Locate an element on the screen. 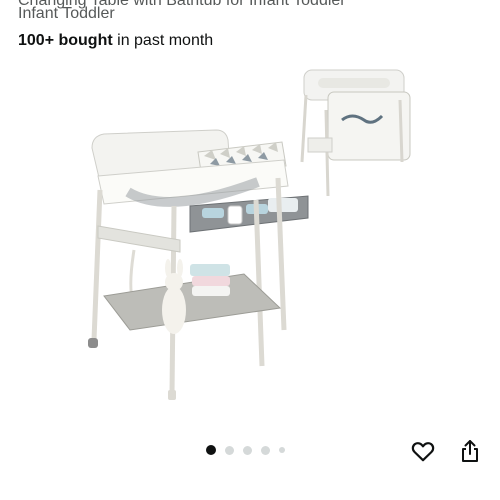 The height and width of the screenshot is (500, 500). purchase-count-text: in past month is located at coordinates (163, 40).